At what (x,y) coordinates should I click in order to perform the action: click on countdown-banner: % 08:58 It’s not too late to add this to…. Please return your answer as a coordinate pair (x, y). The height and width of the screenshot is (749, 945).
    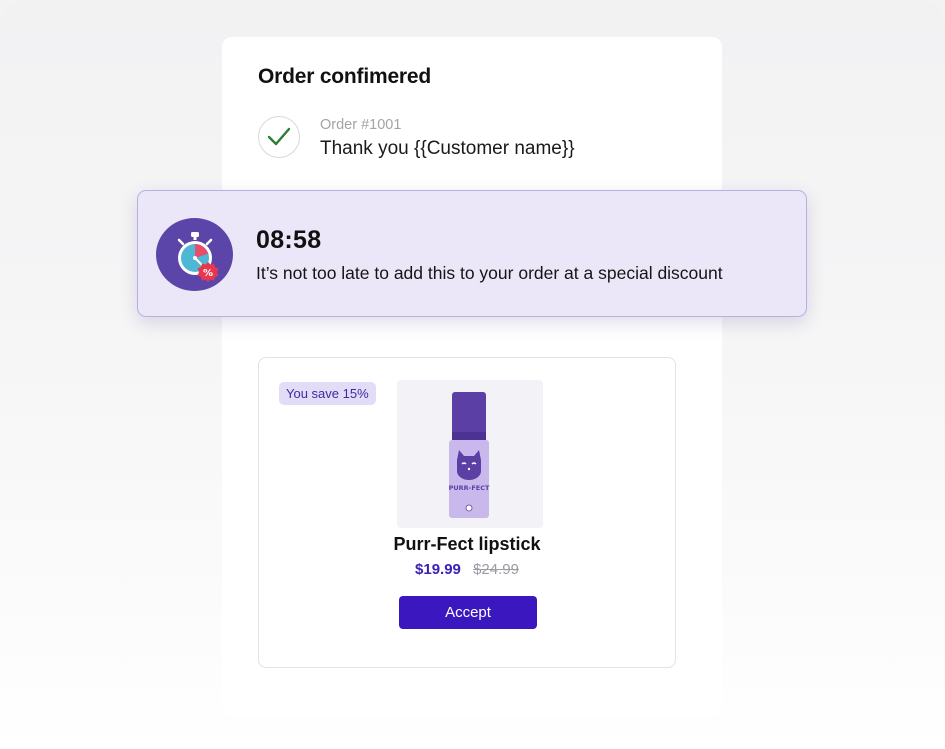
    Looking at the image, I should click on (472, 253).